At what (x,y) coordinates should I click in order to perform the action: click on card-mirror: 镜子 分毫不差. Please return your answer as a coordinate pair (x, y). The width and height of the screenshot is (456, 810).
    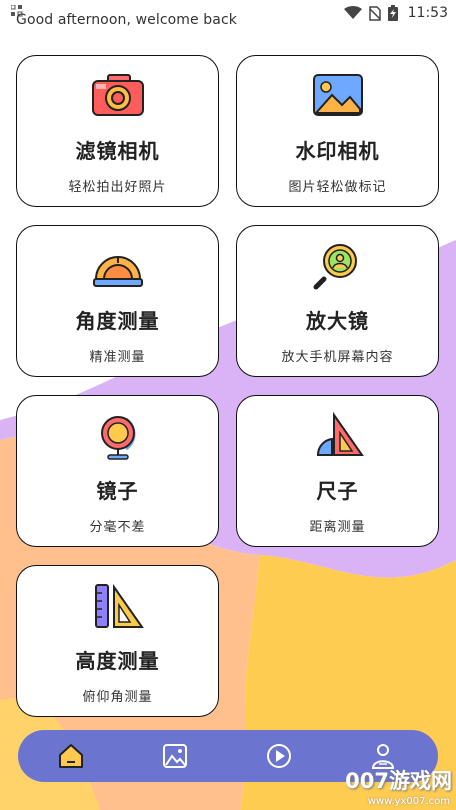
    Looking at the image, I should click on (117, 471).